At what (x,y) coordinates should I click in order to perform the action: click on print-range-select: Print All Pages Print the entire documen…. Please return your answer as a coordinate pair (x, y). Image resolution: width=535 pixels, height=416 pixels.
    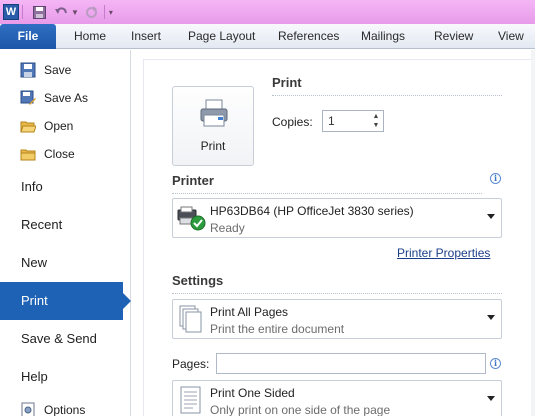
    Looking at the image, I should click on (337, 319).